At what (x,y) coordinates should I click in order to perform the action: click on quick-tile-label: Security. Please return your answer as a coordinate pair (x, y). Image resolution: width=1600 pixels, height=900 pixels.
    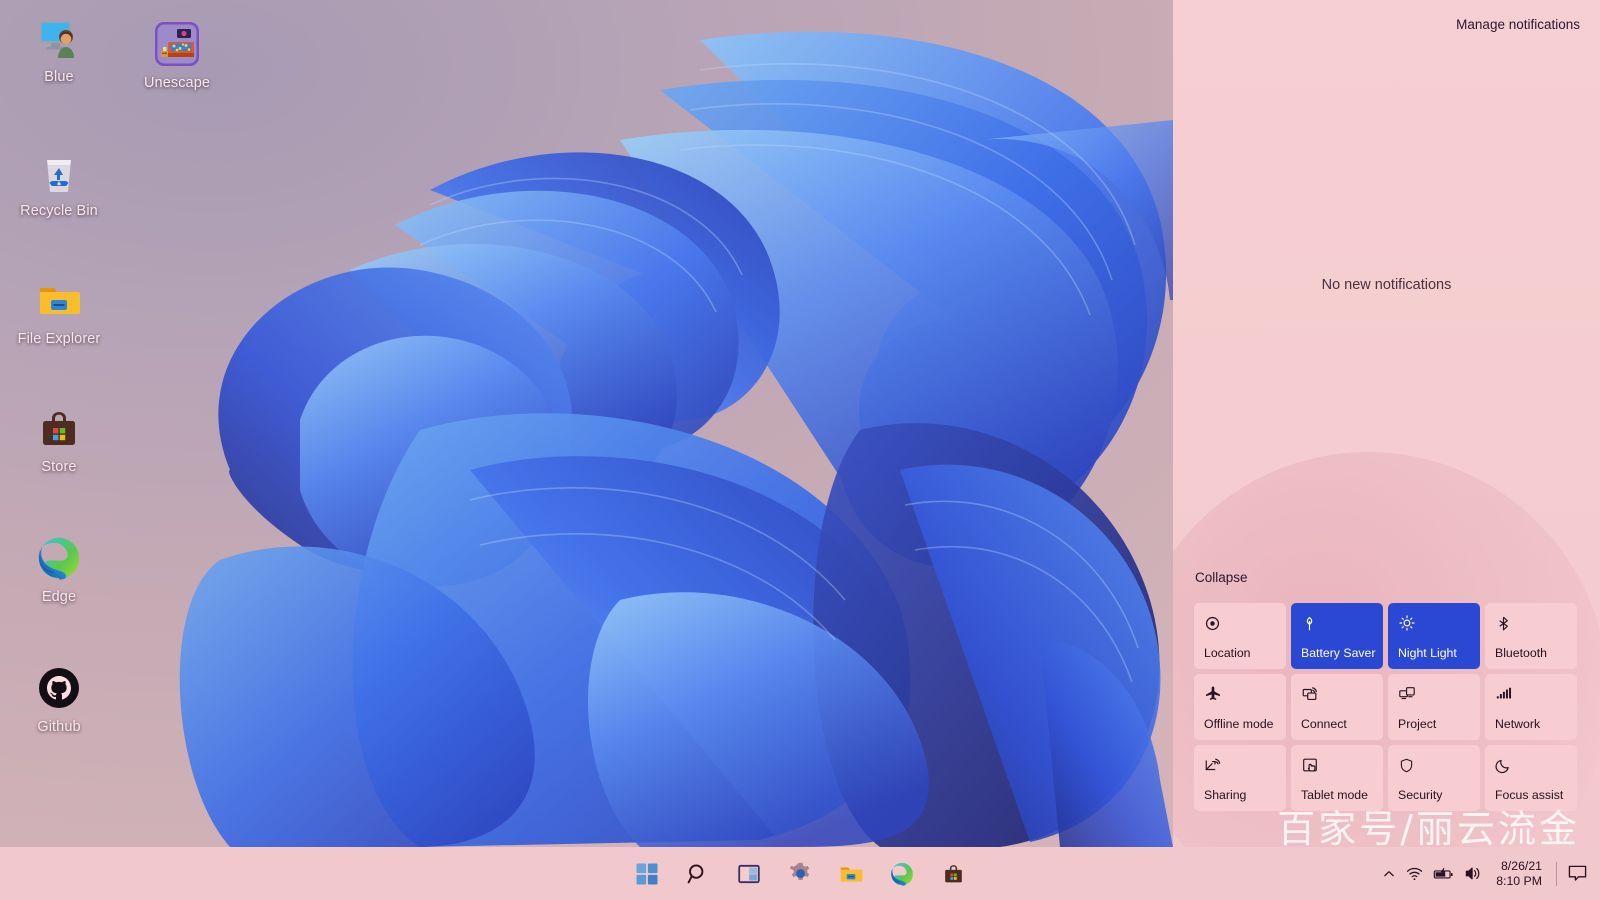
    Looking at the image, I should click on (1420, 795).